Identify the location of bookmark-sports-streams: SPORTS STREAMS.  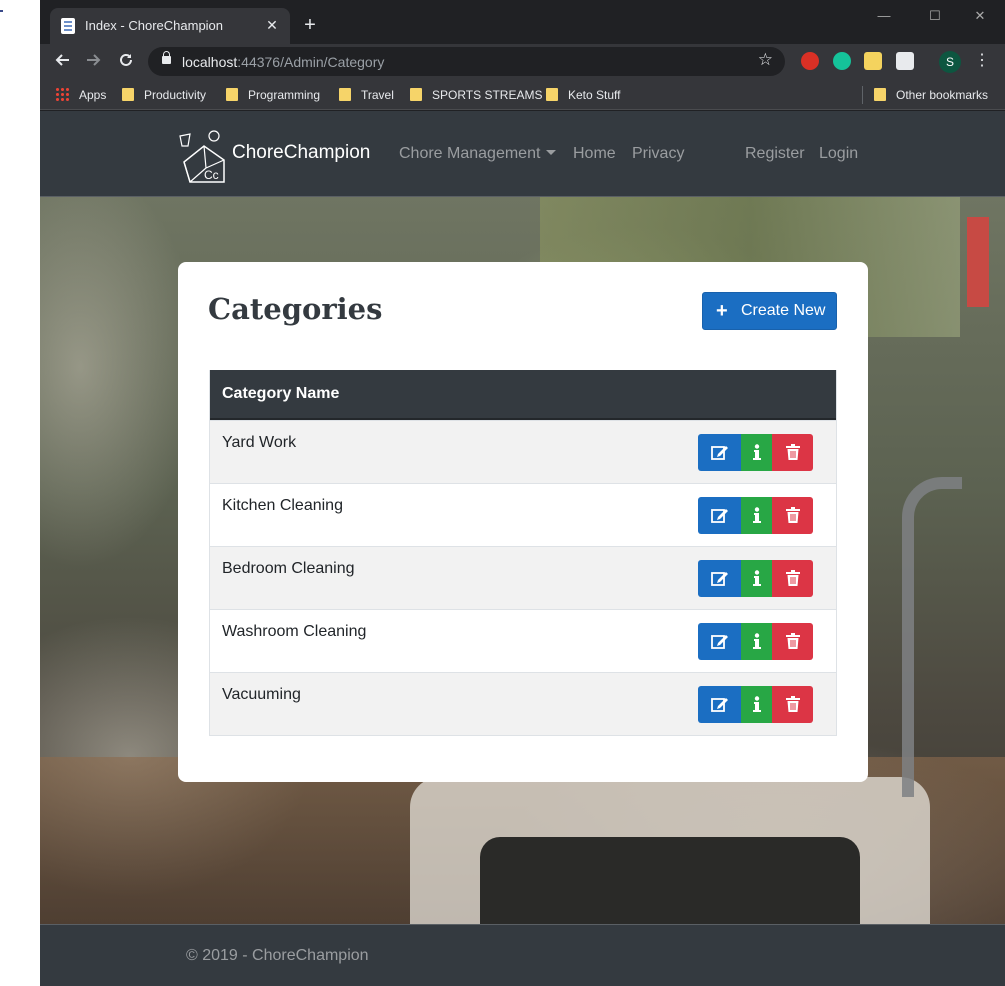
(476, 95).